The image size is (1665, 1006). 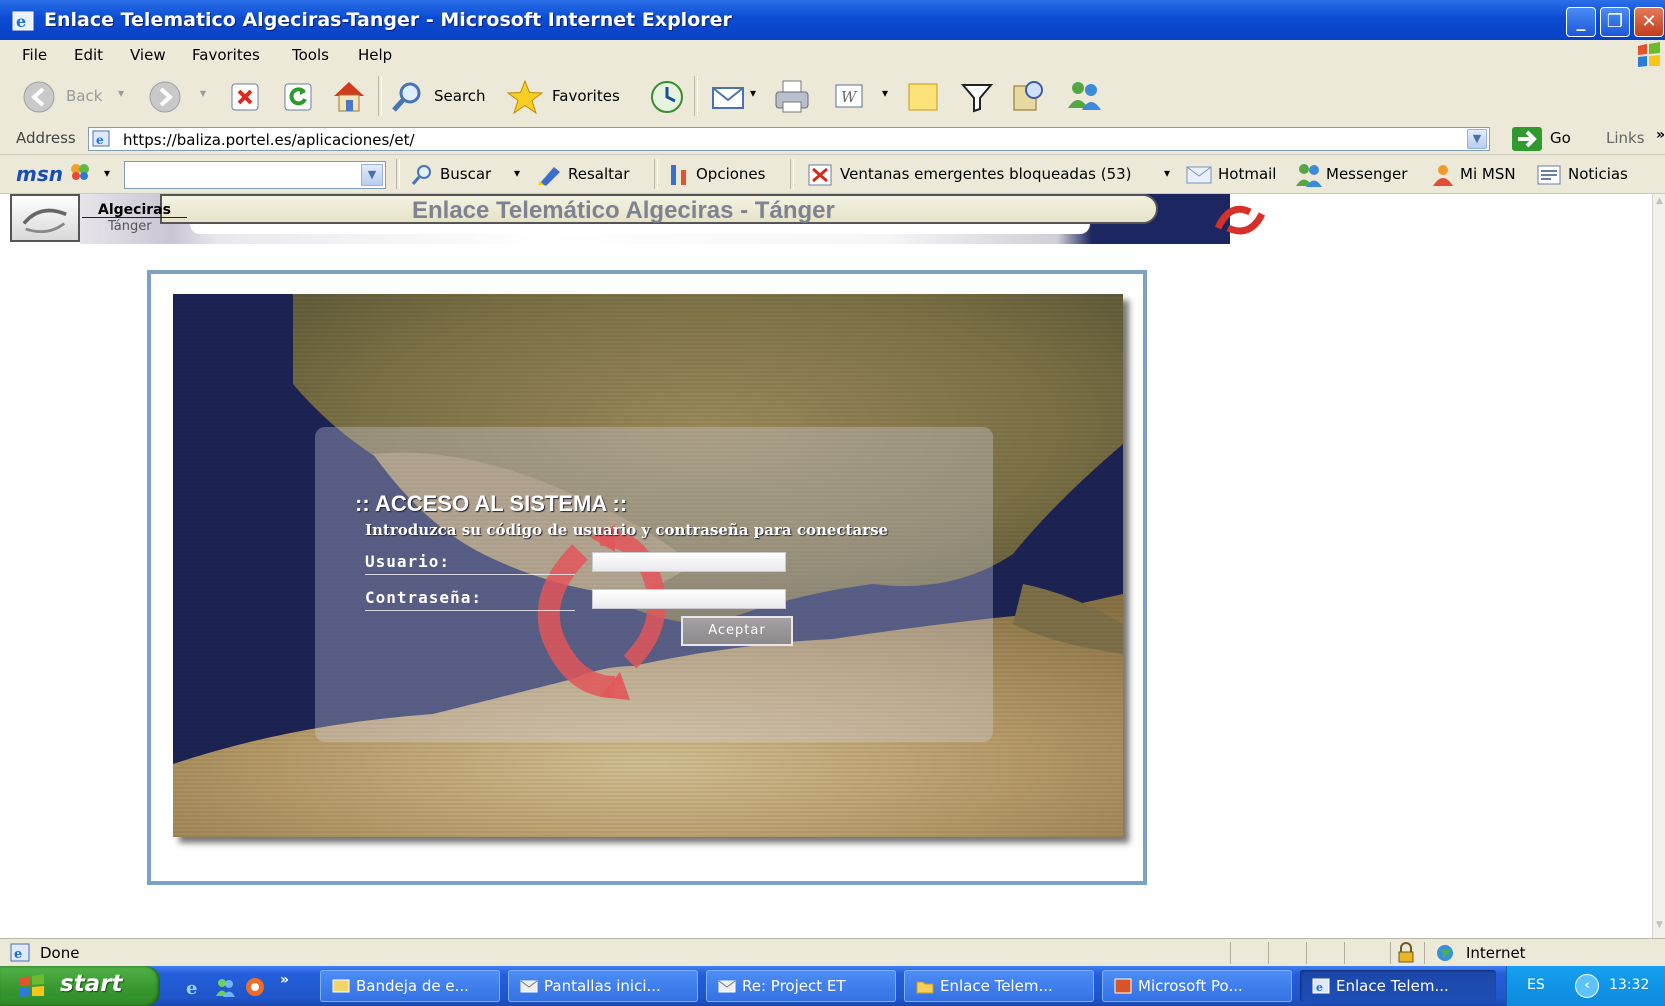 What do you see at coordinates (885, 93) in the screenshot?
I see `edit-dropdown-icon: ▾` at bounding box center [885, 93].